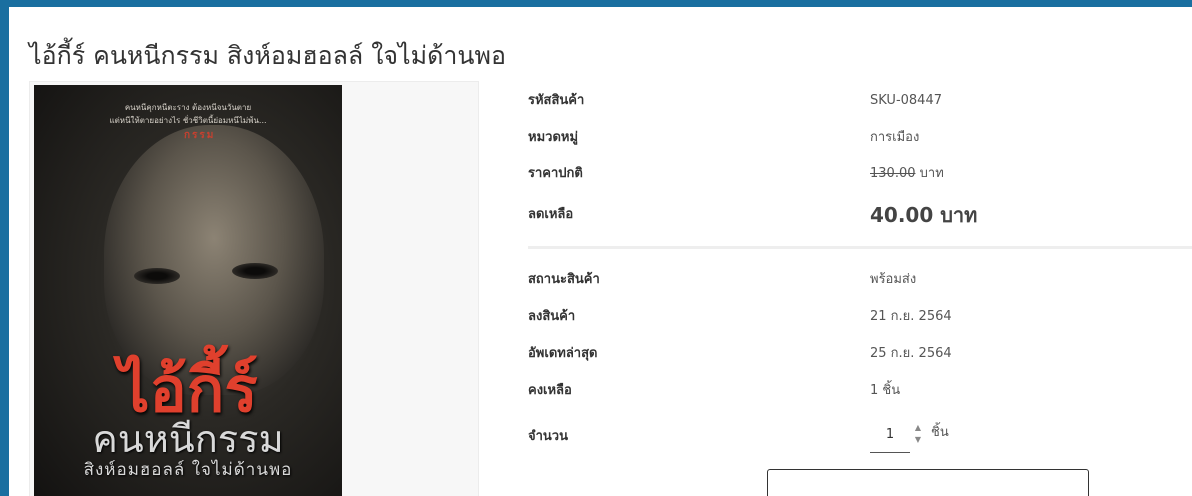 Image resolution: width=1192 pixels, height=496 pixels. What do you see at coordinates (550, 390) in the screenshot?
I see `stock-label: คงเหลือ` at bounding box center [550, 390].